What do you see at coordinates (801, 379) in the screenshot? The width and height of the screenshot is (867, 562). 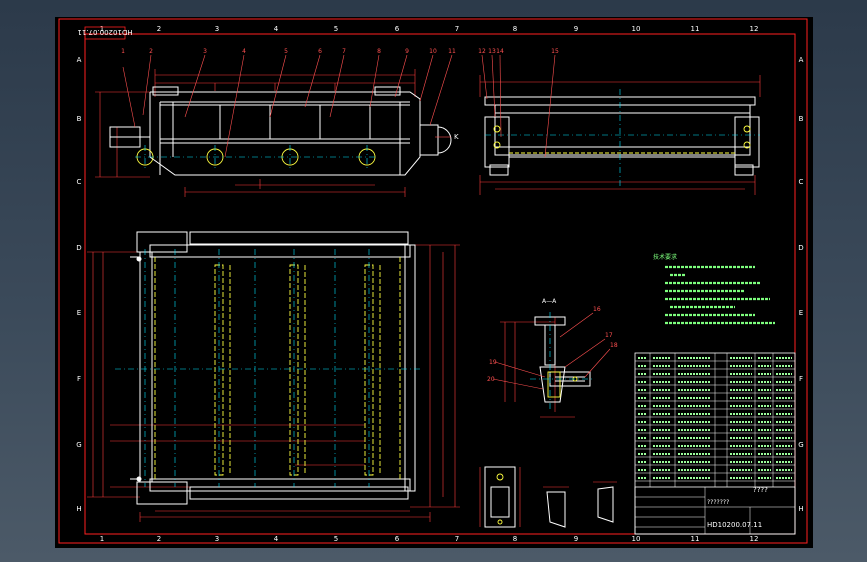 I see `row-letter-right: F` at bounding box center [801, 379].